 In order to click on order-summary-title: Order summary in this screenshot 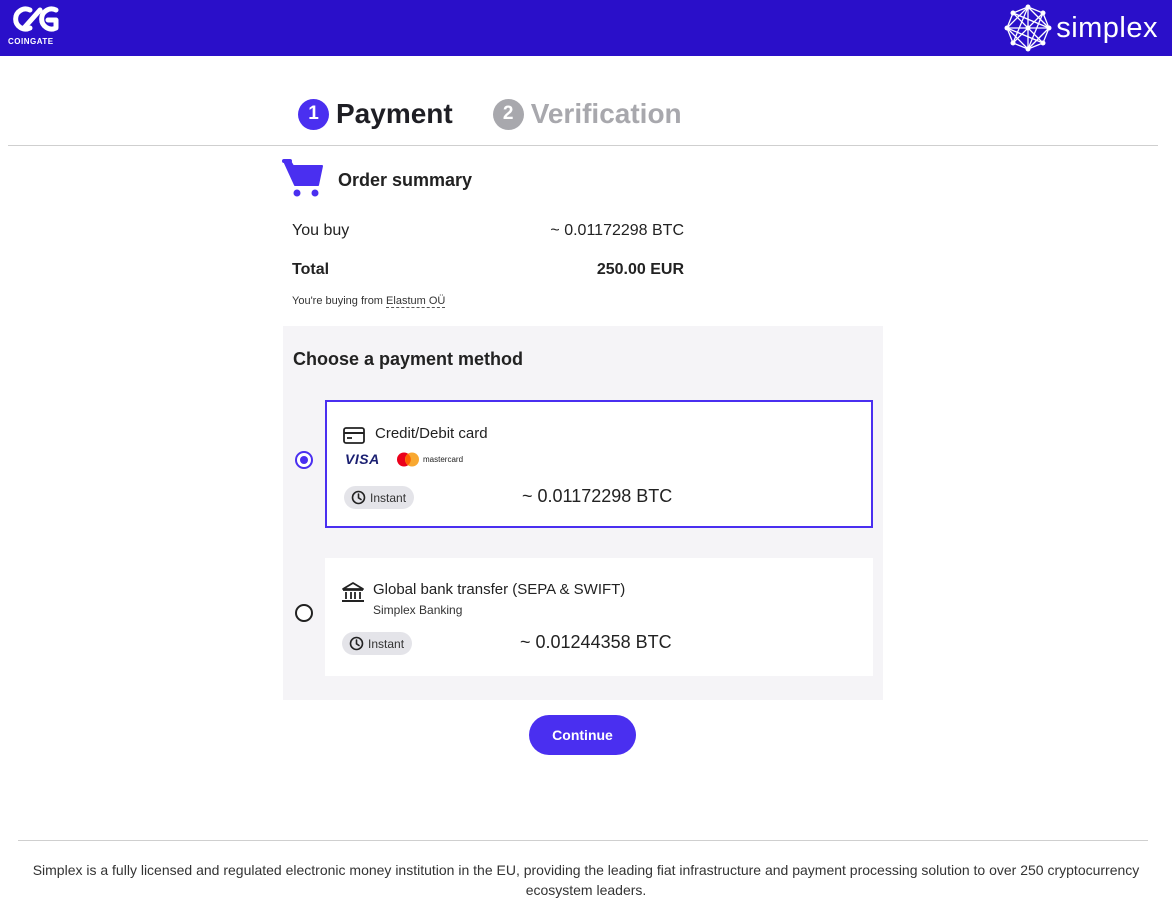, I will do `click(405, 180)`.